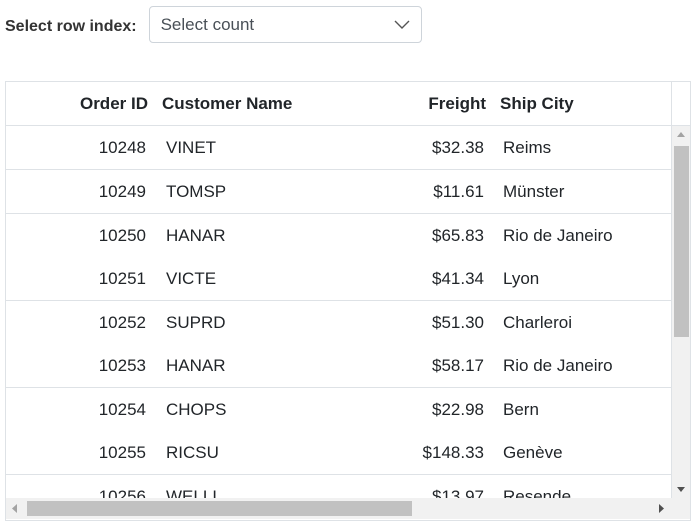 The image size is (695, 527). I want to click on cell-customer-name: RICSU, so click(192, 452).